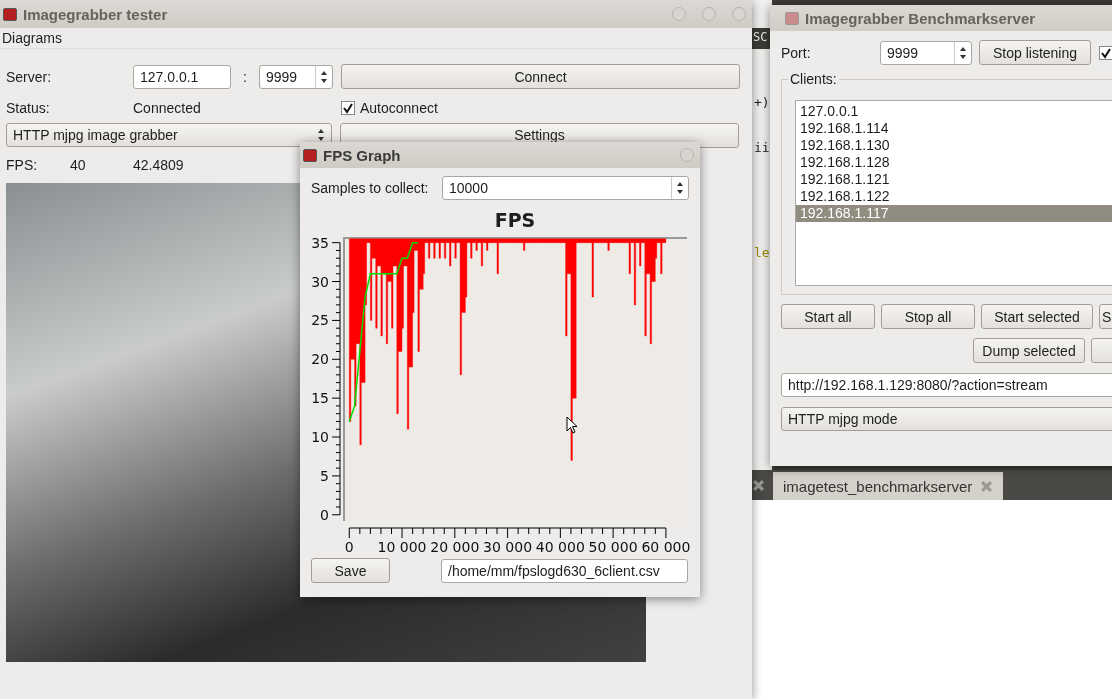 This screenshot has height=699, width=1112. Describe the element at coordinates (350, 570) in the screenshot. I see `save-button: Save` at that location.